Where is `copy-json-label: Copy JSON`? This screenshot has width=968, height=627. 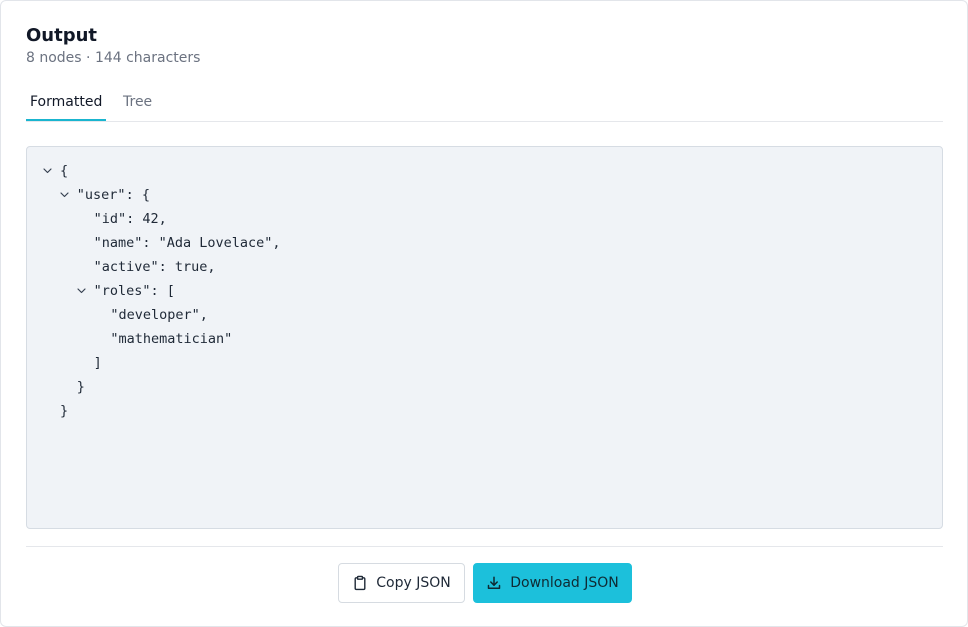 copy-json-label: Copy JSON is located at coordinates (413, 583).